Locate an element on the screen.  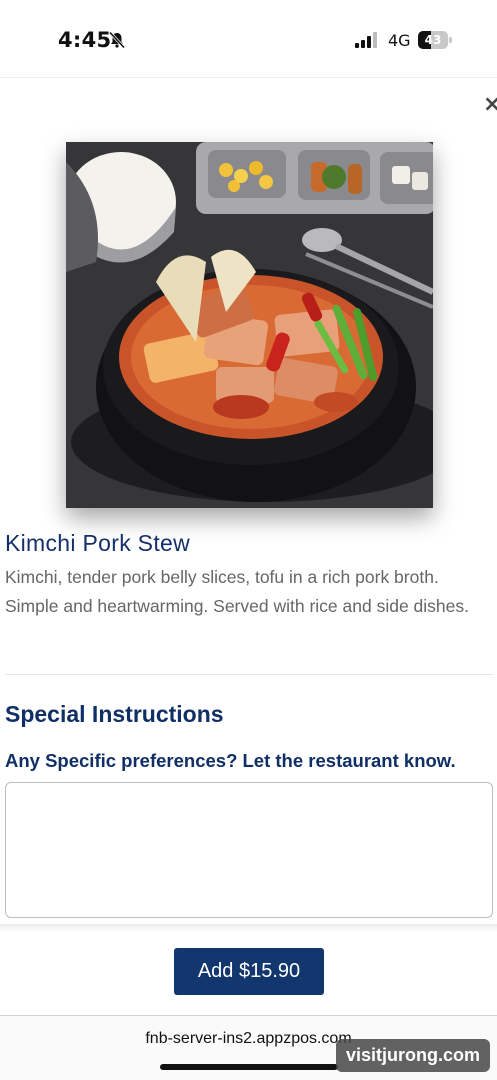
battery-level: 43 is located at coordinates (433, 40).